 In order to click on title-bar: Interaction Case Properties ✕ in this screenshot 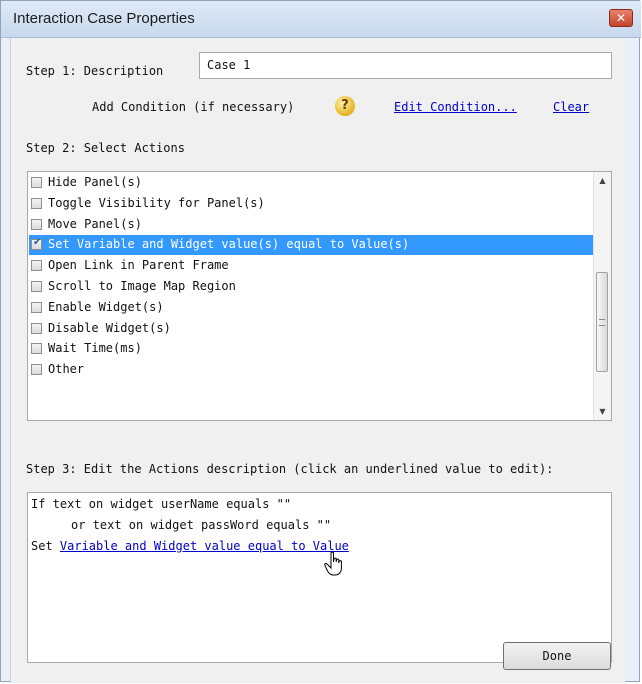, I will do `click(321, 19)`.